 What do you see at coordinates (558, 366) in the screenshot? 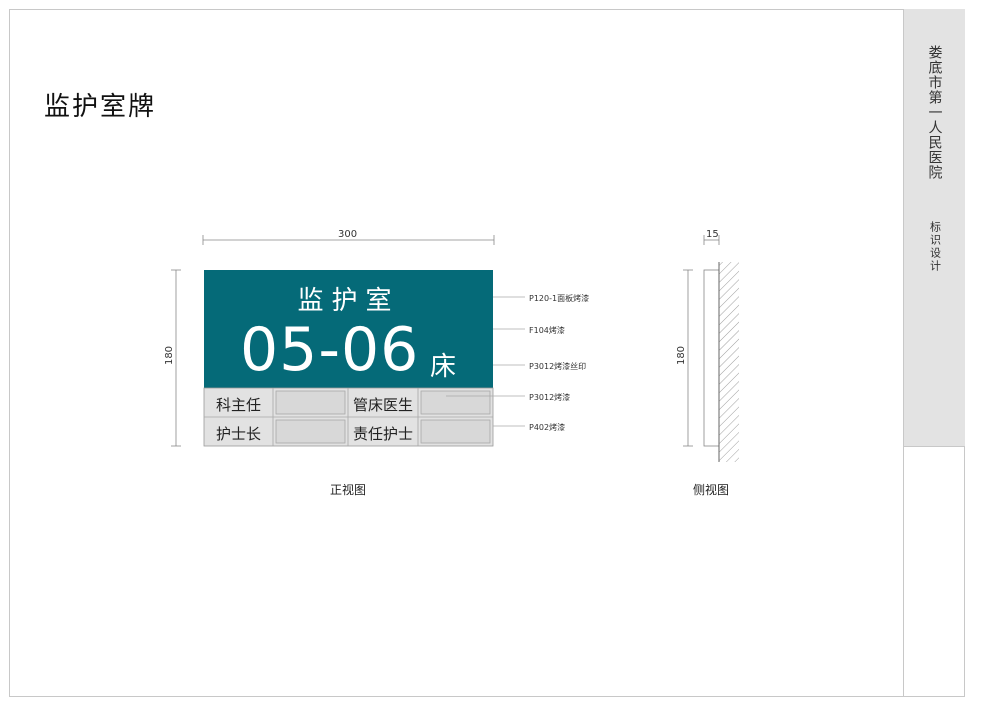
I see `spec-silkscreen: P3012烤漆丝印` at bounding box center [558, 366].